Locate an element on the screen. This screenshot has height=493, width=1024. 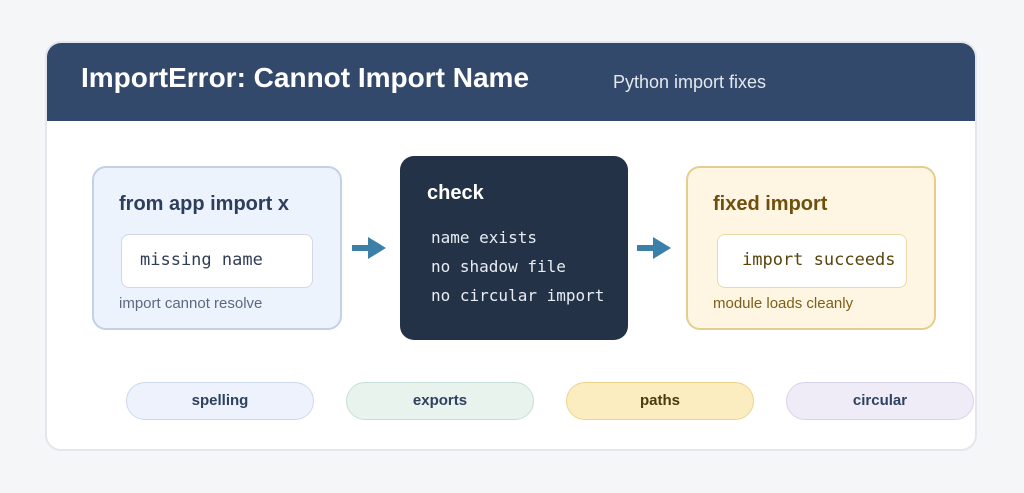
check-item: no shadow file is located at coordinates (498, 266).